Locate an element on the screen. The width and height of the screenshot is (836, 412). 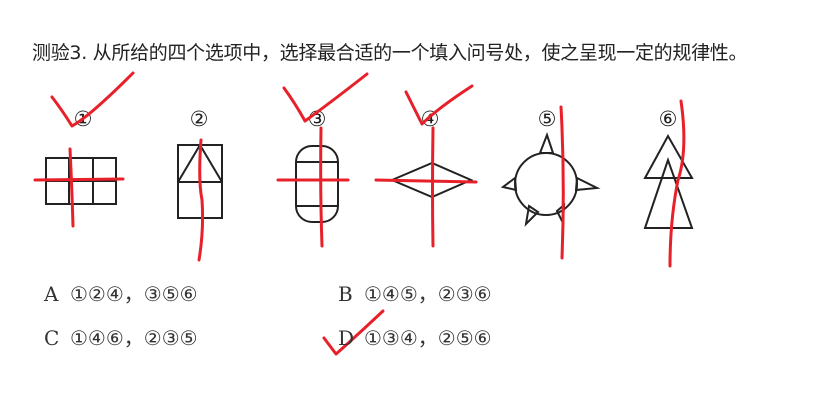
option-letter: D is located at coordinates (346, 338).